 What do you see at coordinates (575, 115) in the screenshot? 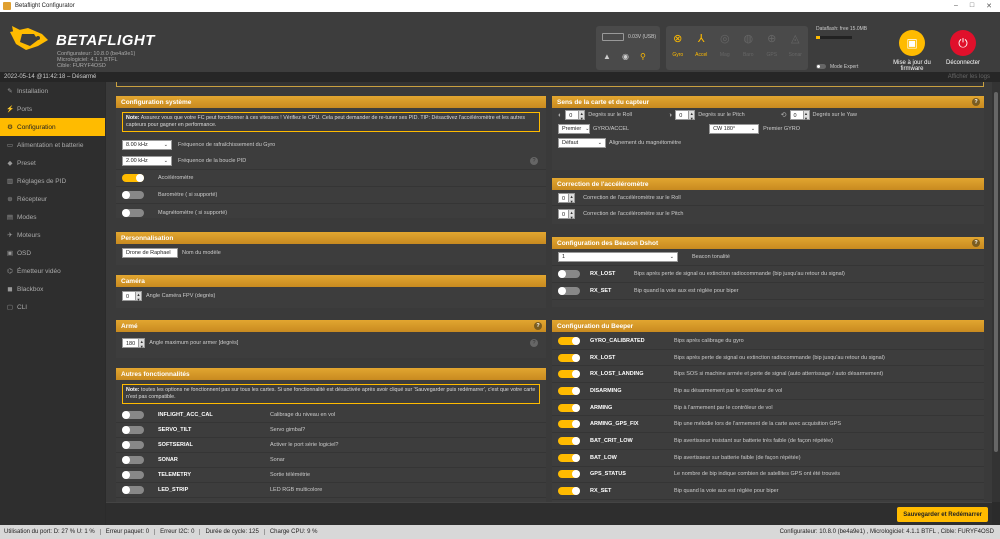
I see `roll-degrees-input: 0 ▲ ▼` at bounding box center [575, 115].